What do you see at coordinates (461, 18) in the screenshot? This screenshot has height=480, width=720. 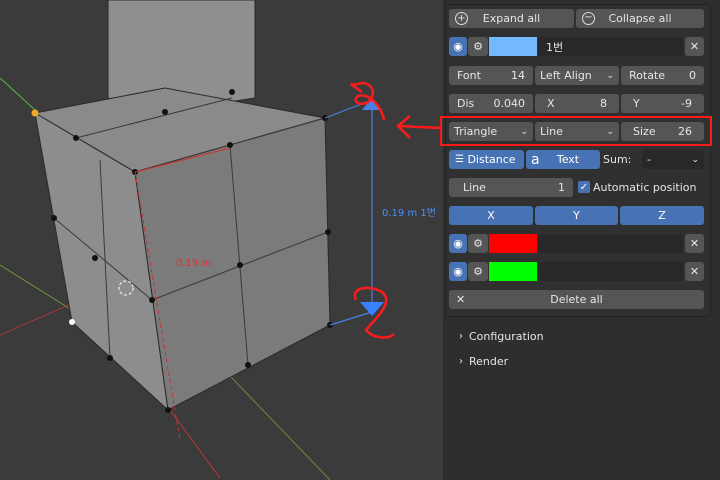 I see `expand-icon: +` at bounding box center [461, 18].